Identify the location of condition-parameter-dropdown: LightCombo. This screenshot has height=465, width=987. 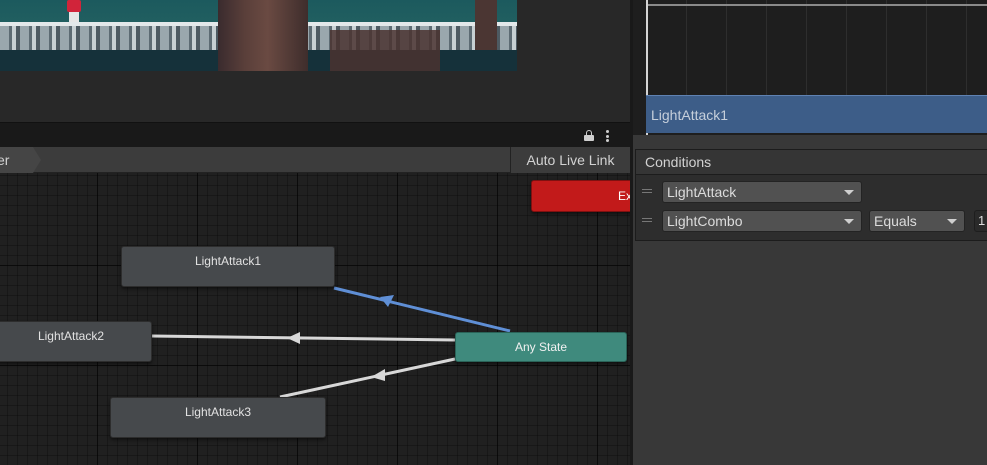
(762, 221).